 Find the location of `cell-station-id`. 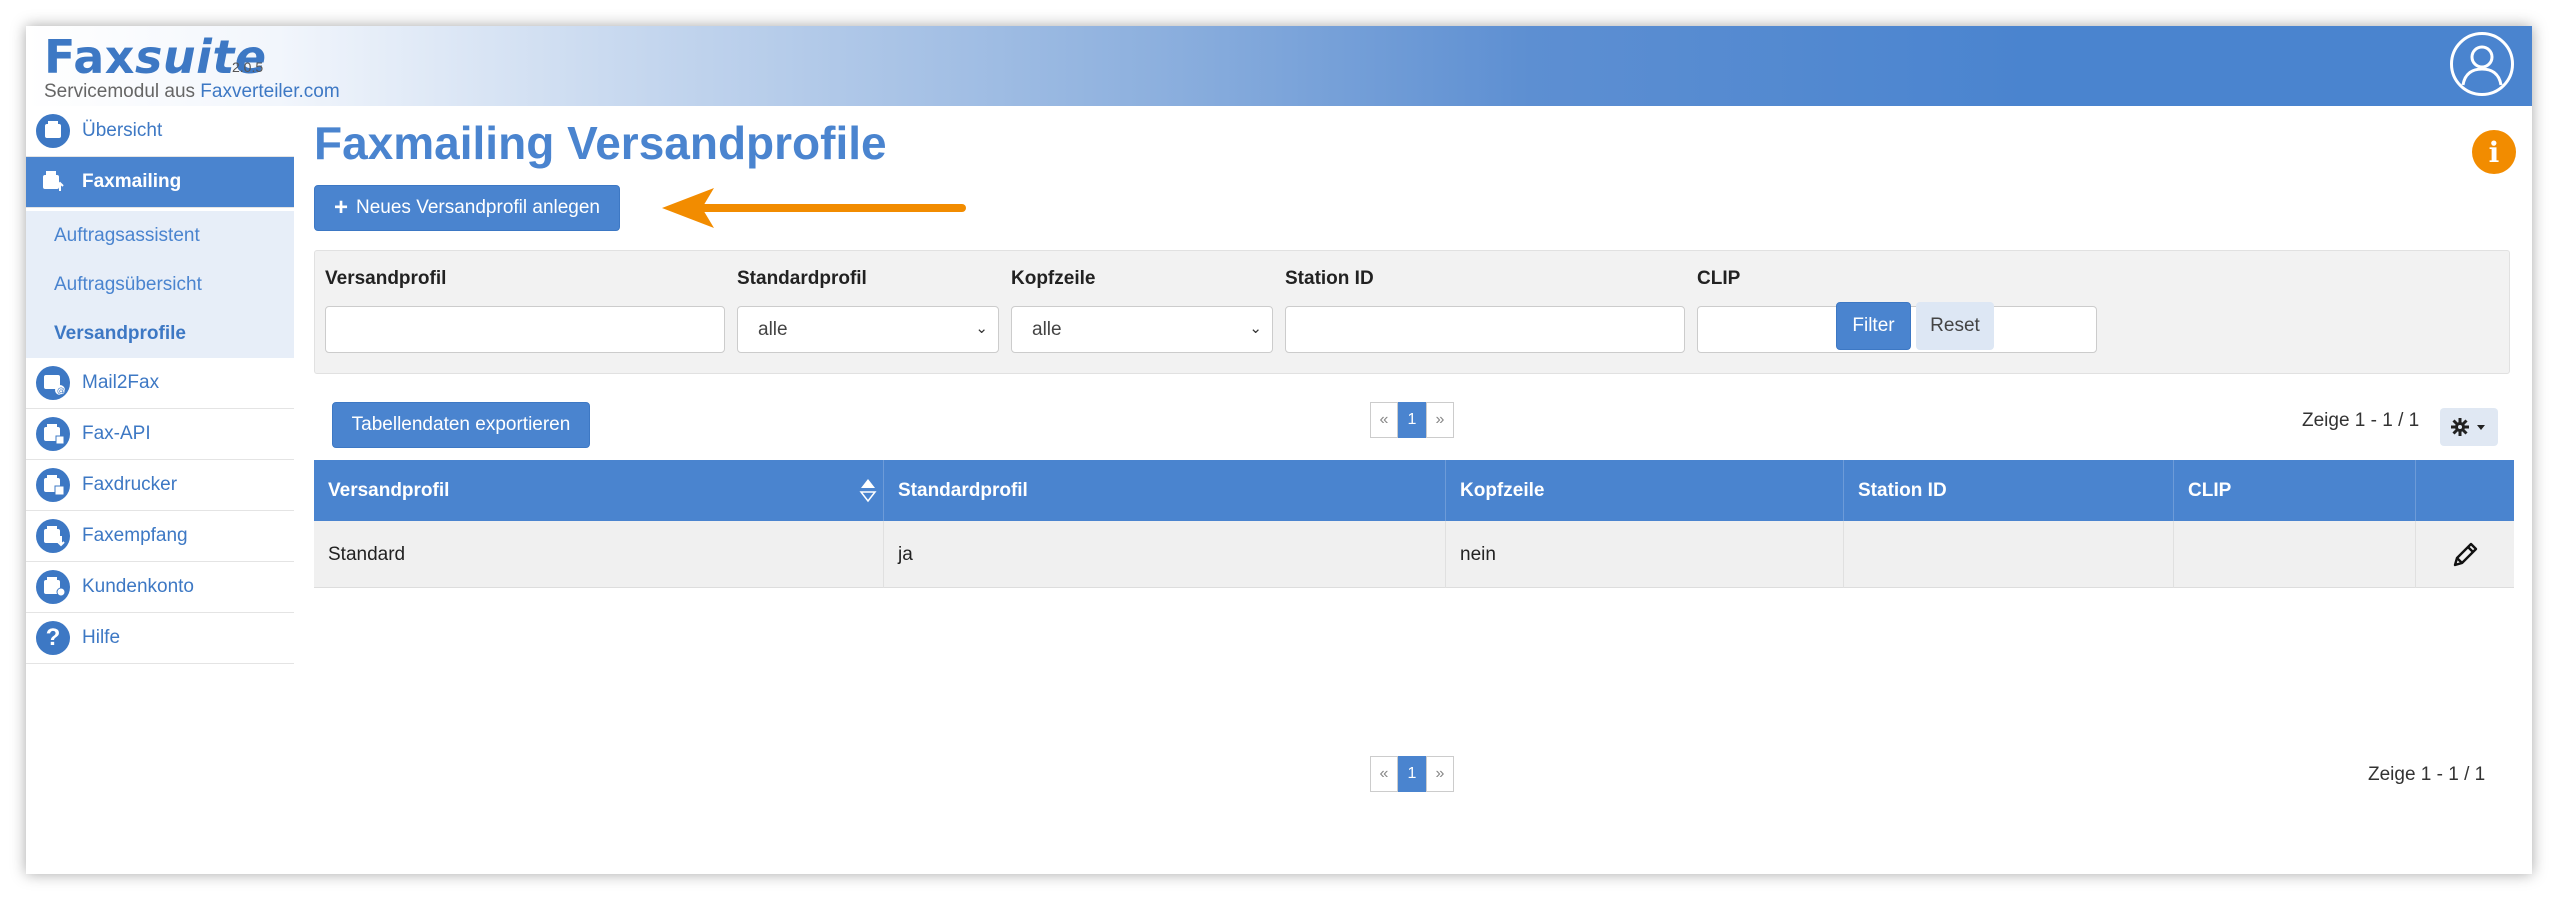

cell-station-id is located at coordinates (2009, 554).